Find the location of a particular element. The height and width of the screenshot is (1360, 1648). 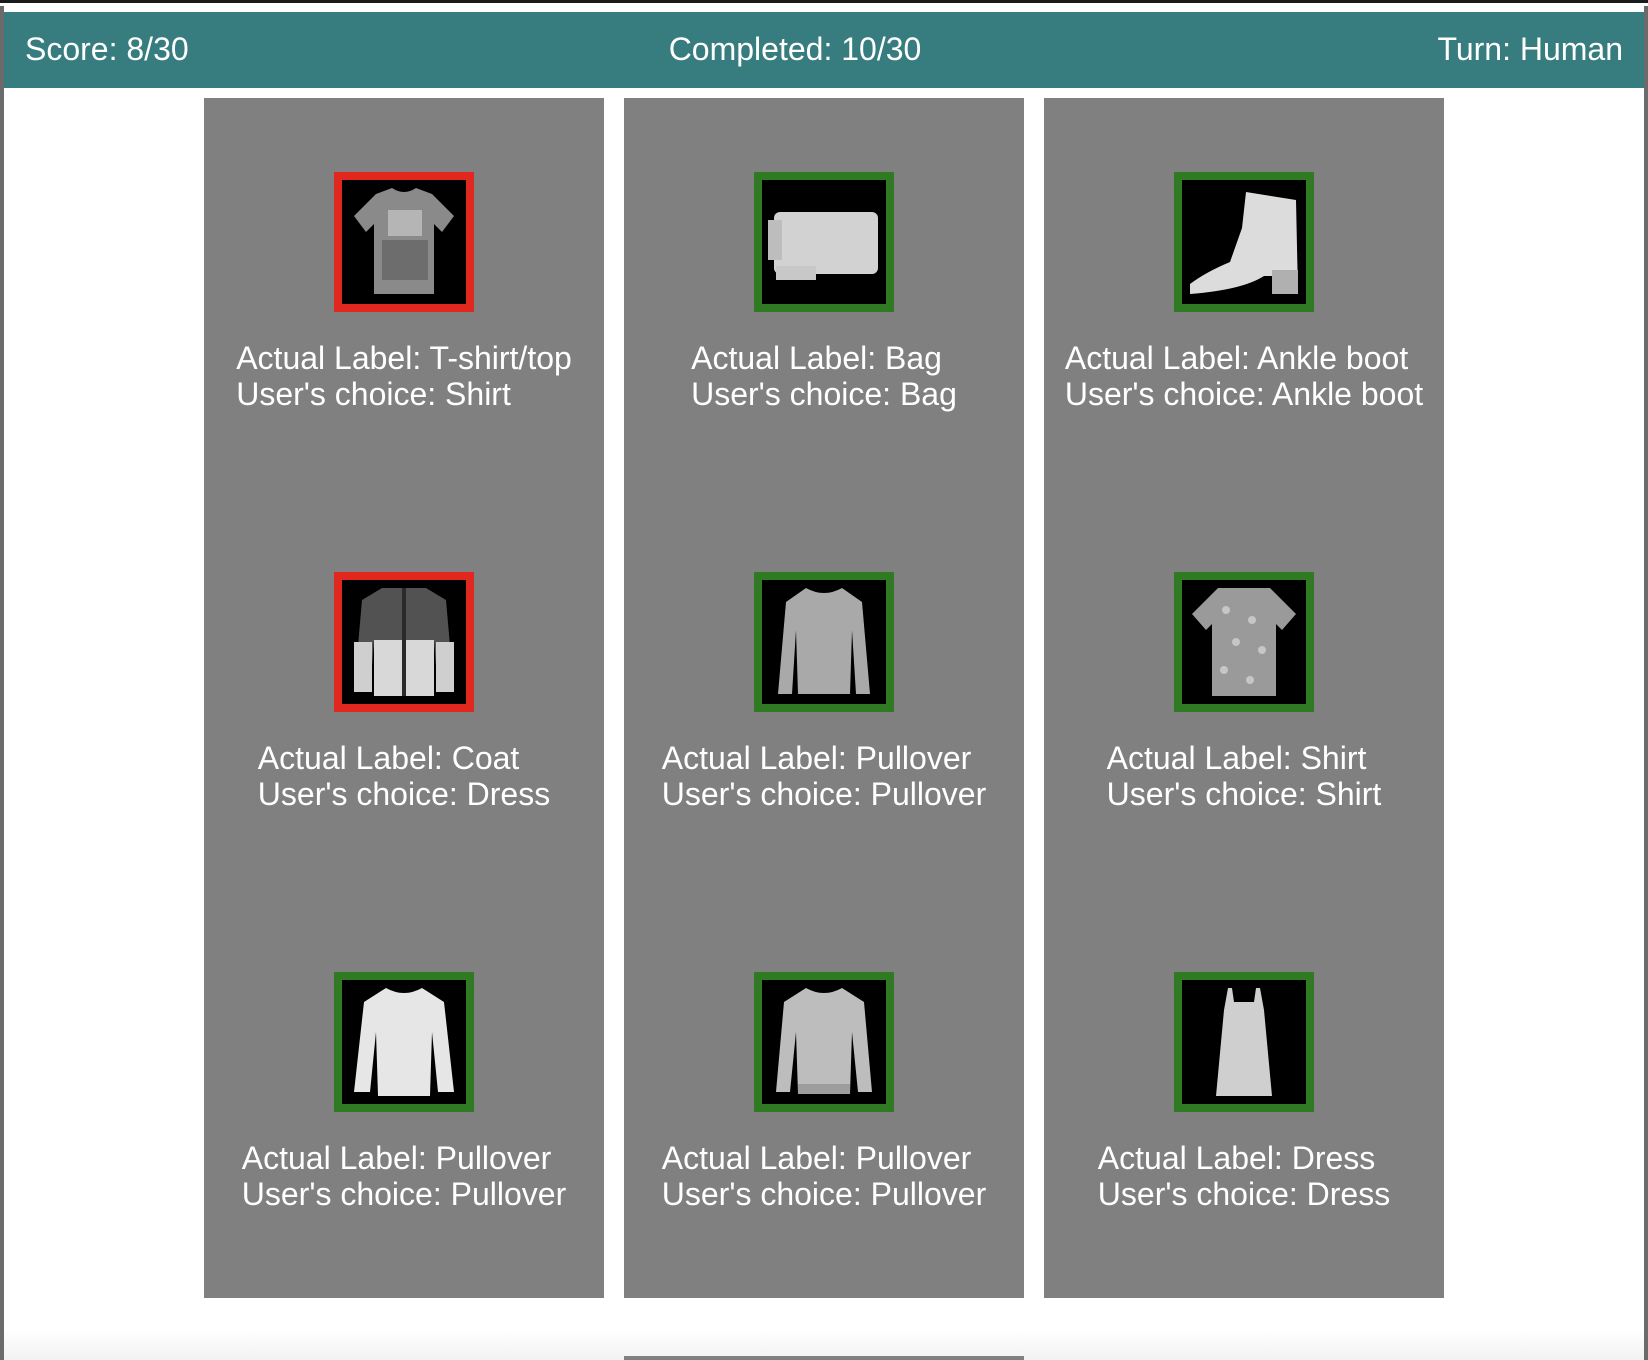

tshirt-icon is located at coordinates (404, 242).